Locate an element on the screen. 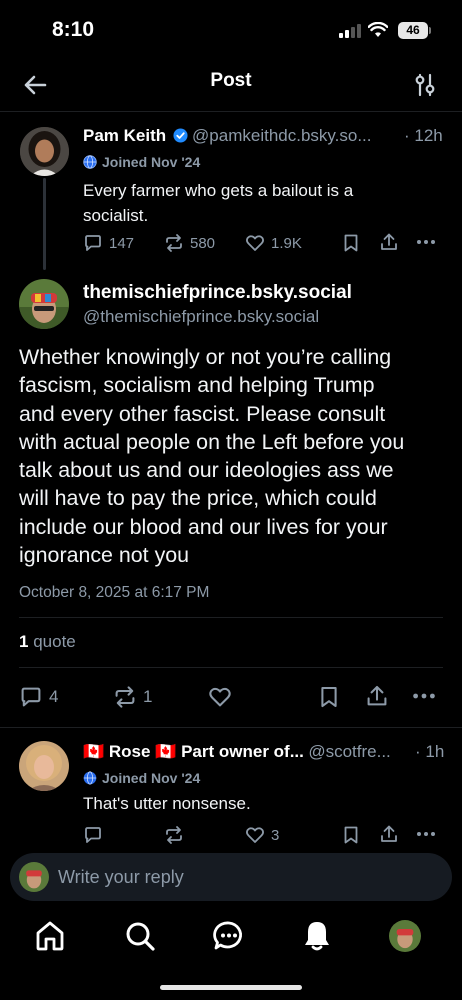  profile-avatar is located at coordinates (405, 936).